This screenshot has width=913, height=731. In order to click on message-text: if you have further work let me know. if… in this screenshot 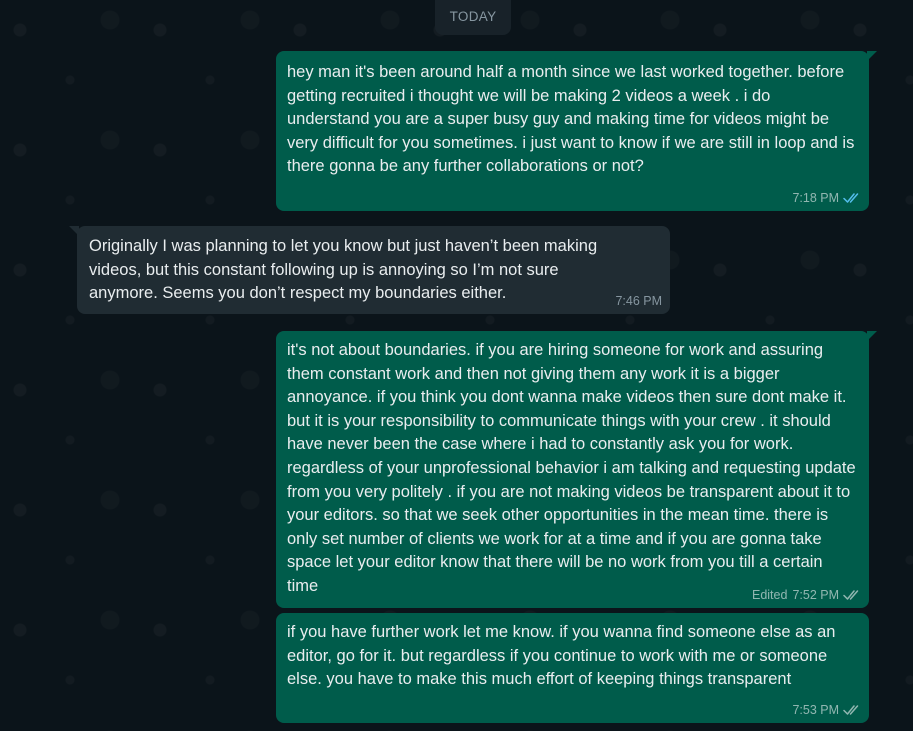, I will do `click(561, 656)`.